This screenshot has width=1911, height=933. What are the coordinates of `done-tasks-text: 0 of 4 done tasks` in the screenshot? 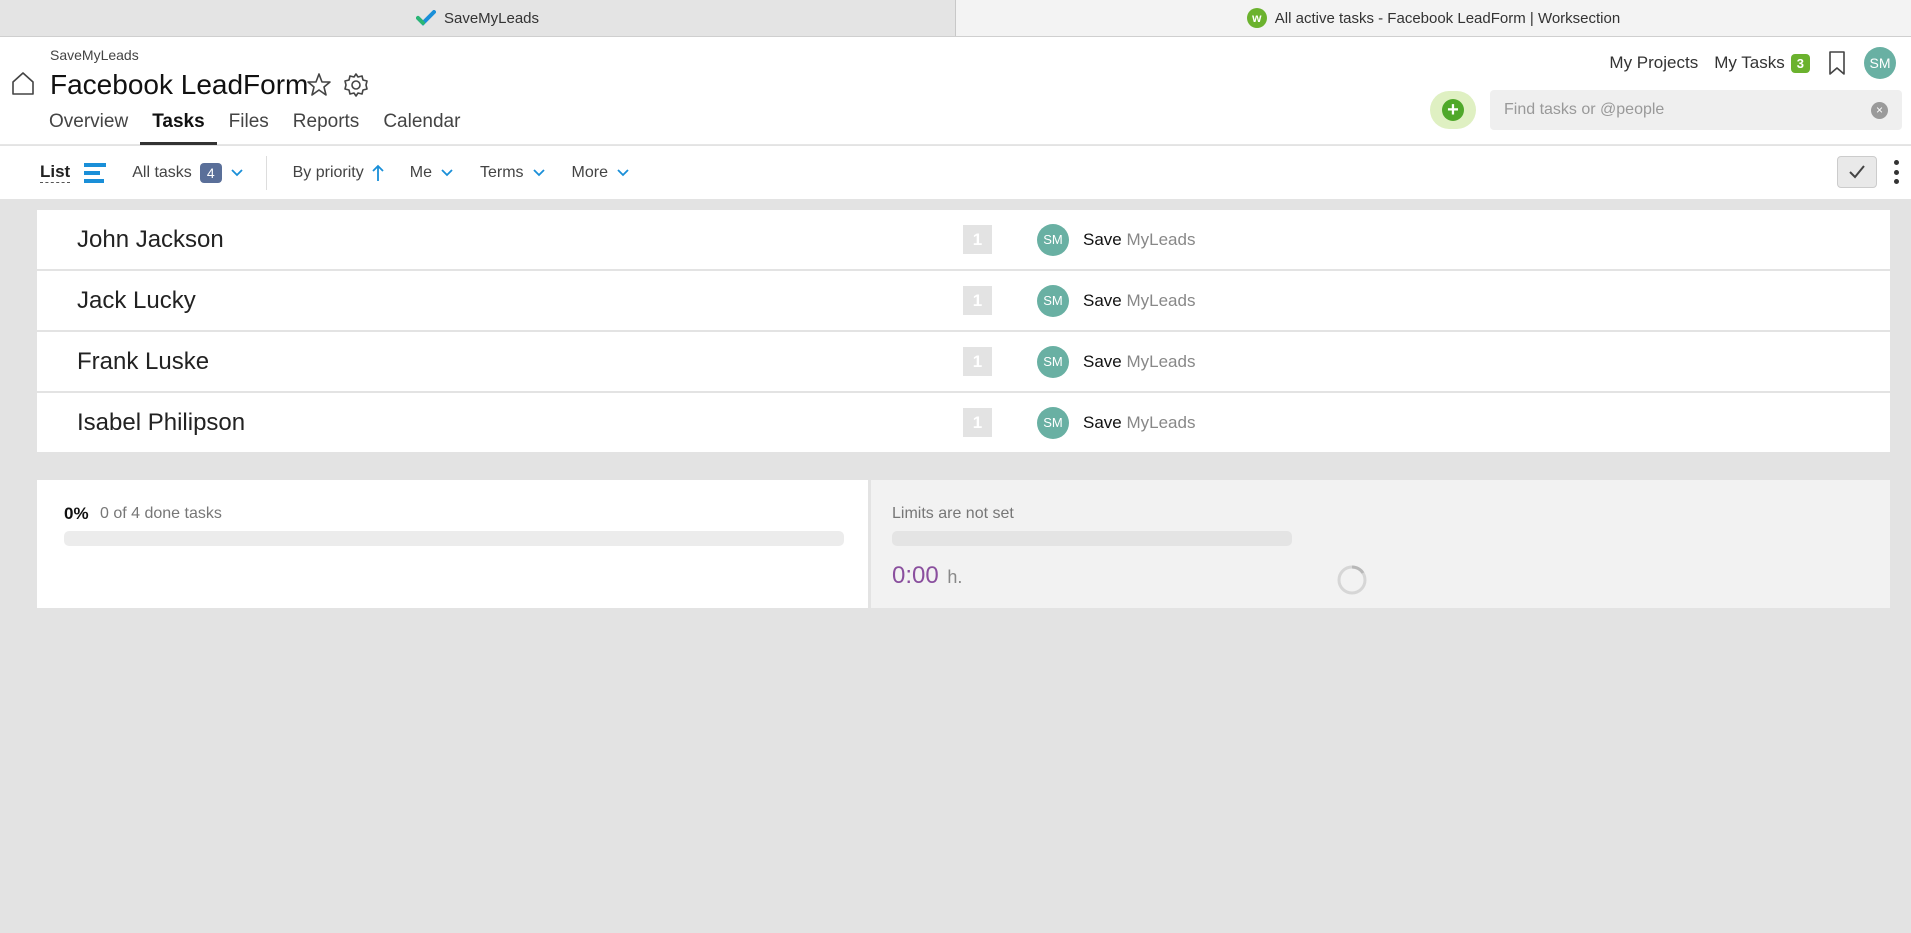 It's located at (161, 513).